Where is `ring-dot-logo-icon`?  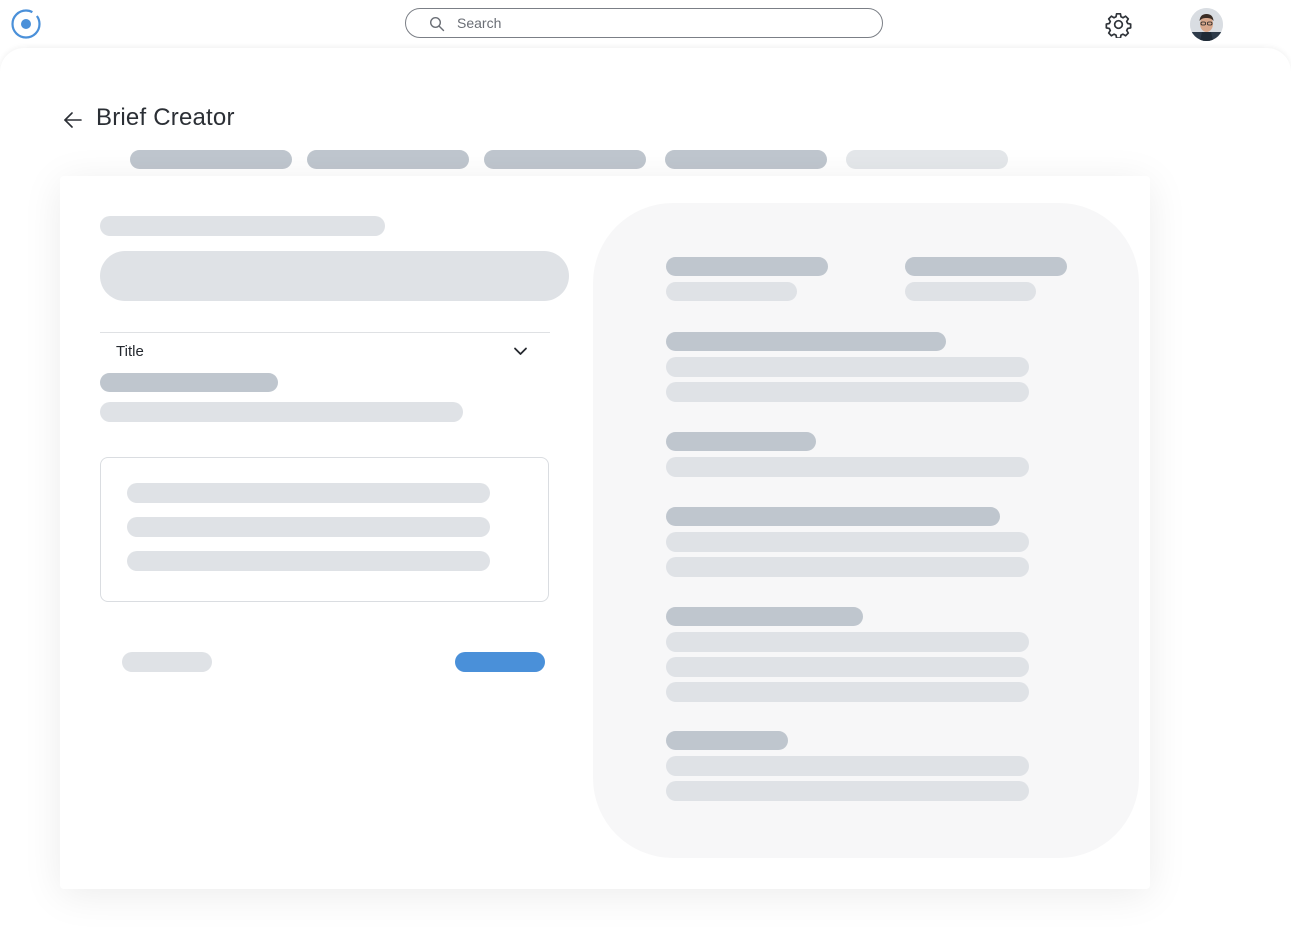
ring-dot-logo-icon is located at coordinates (26, 24).